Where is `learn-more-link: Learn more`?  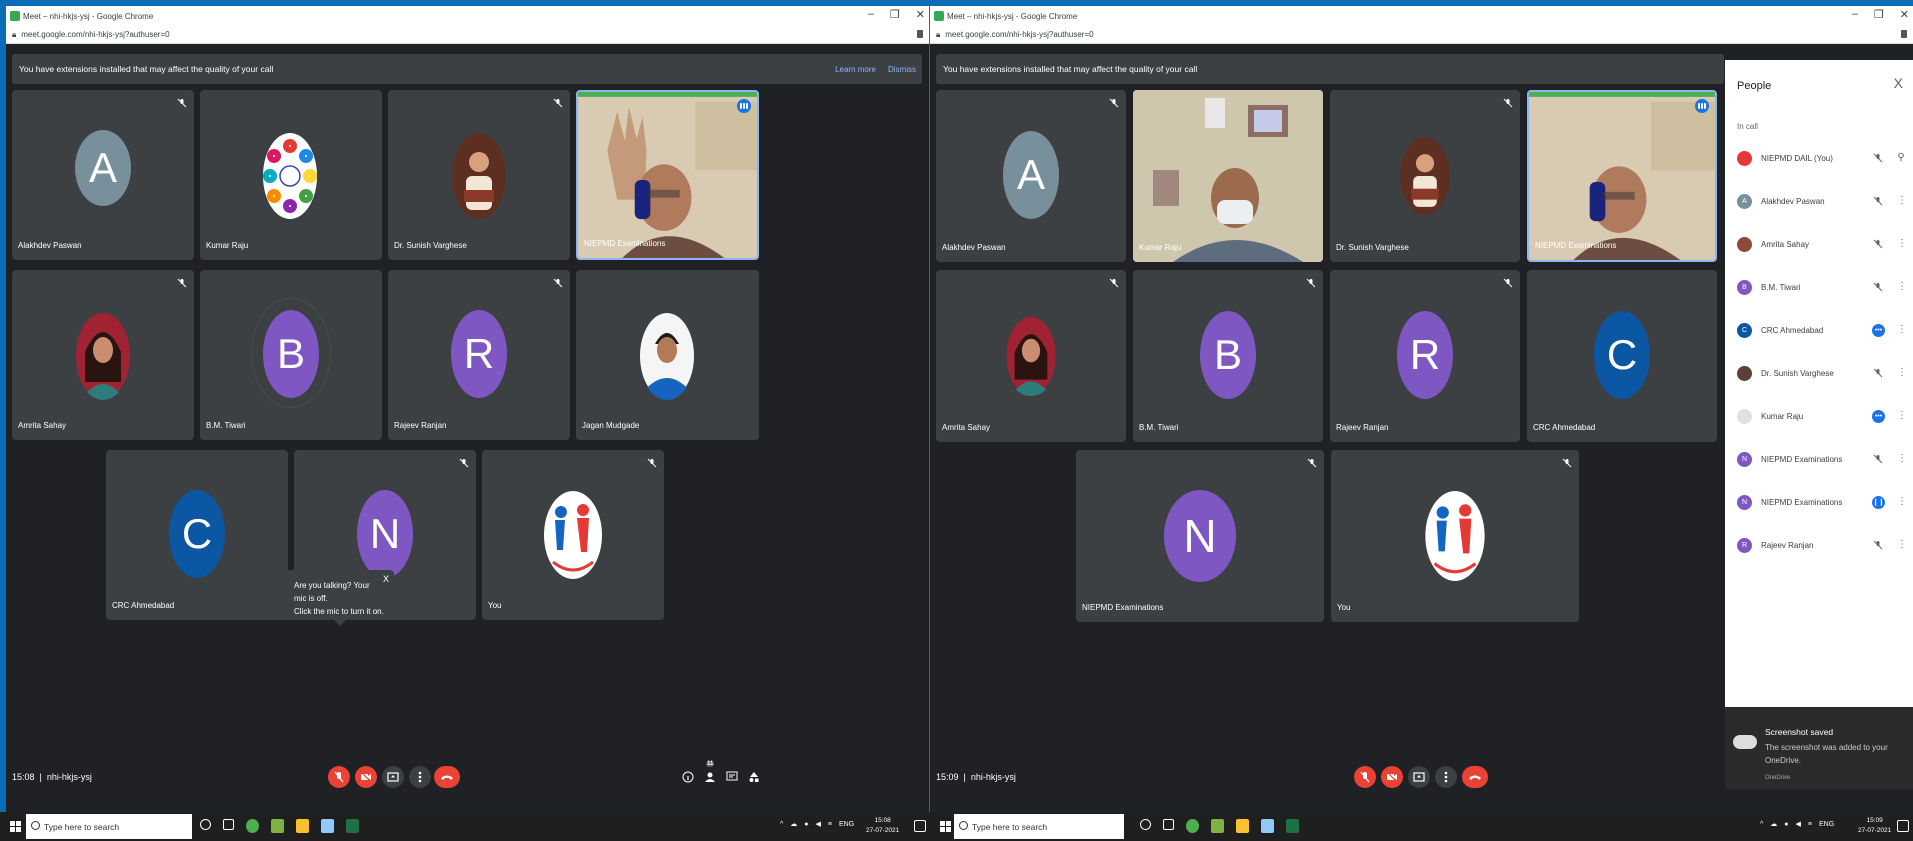 learn-more-link: Learn more is located at coordinates (855, 69).